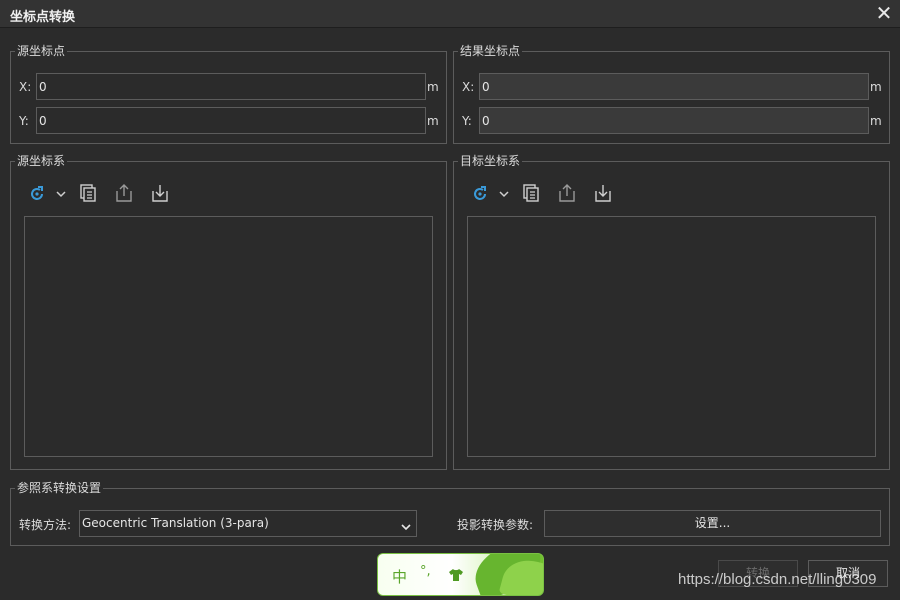  I want to click on method-select-value: Geocentric Translation (3-para), so click(175, 523).